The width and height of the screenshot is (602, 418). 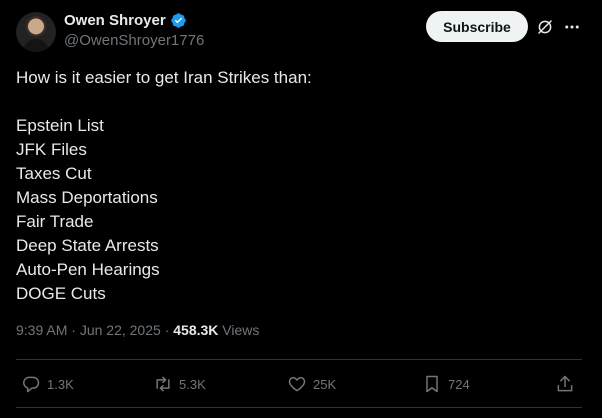 I want to click on tweet-meta: 9:39 AM · Jun 22, 2025 · 458.3K Views, so click(x=137, y=330).